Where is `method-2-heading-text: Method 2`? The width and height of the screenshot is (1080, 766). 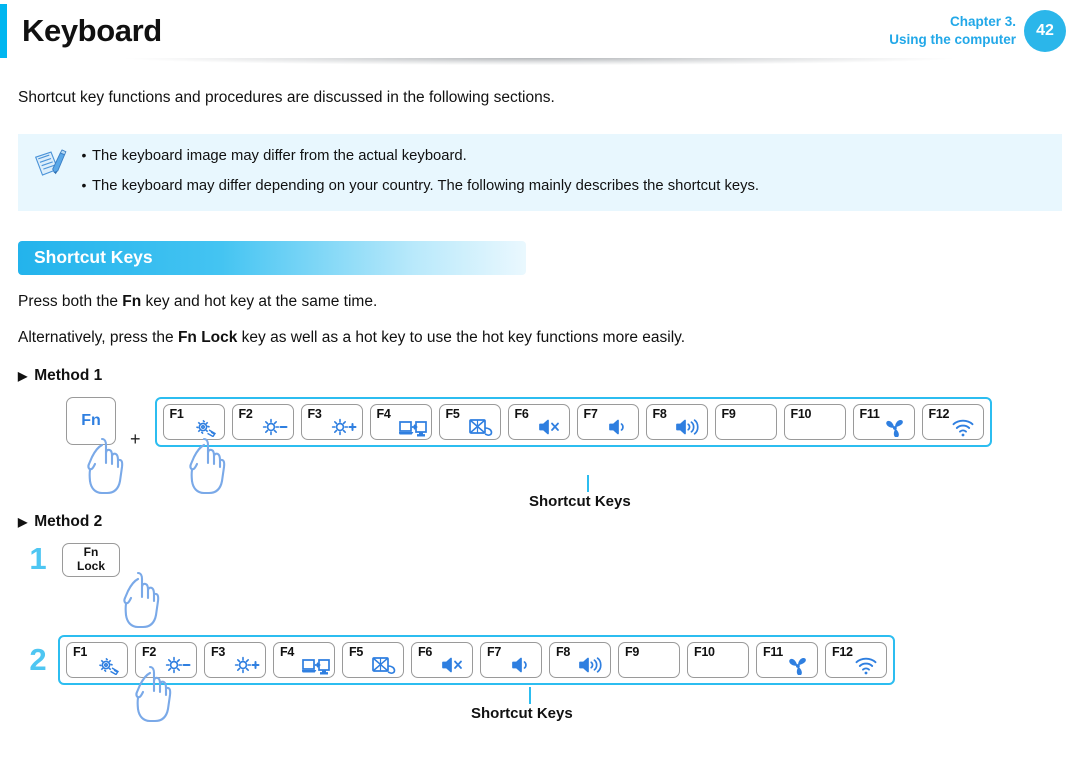 method-2-heading-text: Method 2 is located at coordinates (68, 521).